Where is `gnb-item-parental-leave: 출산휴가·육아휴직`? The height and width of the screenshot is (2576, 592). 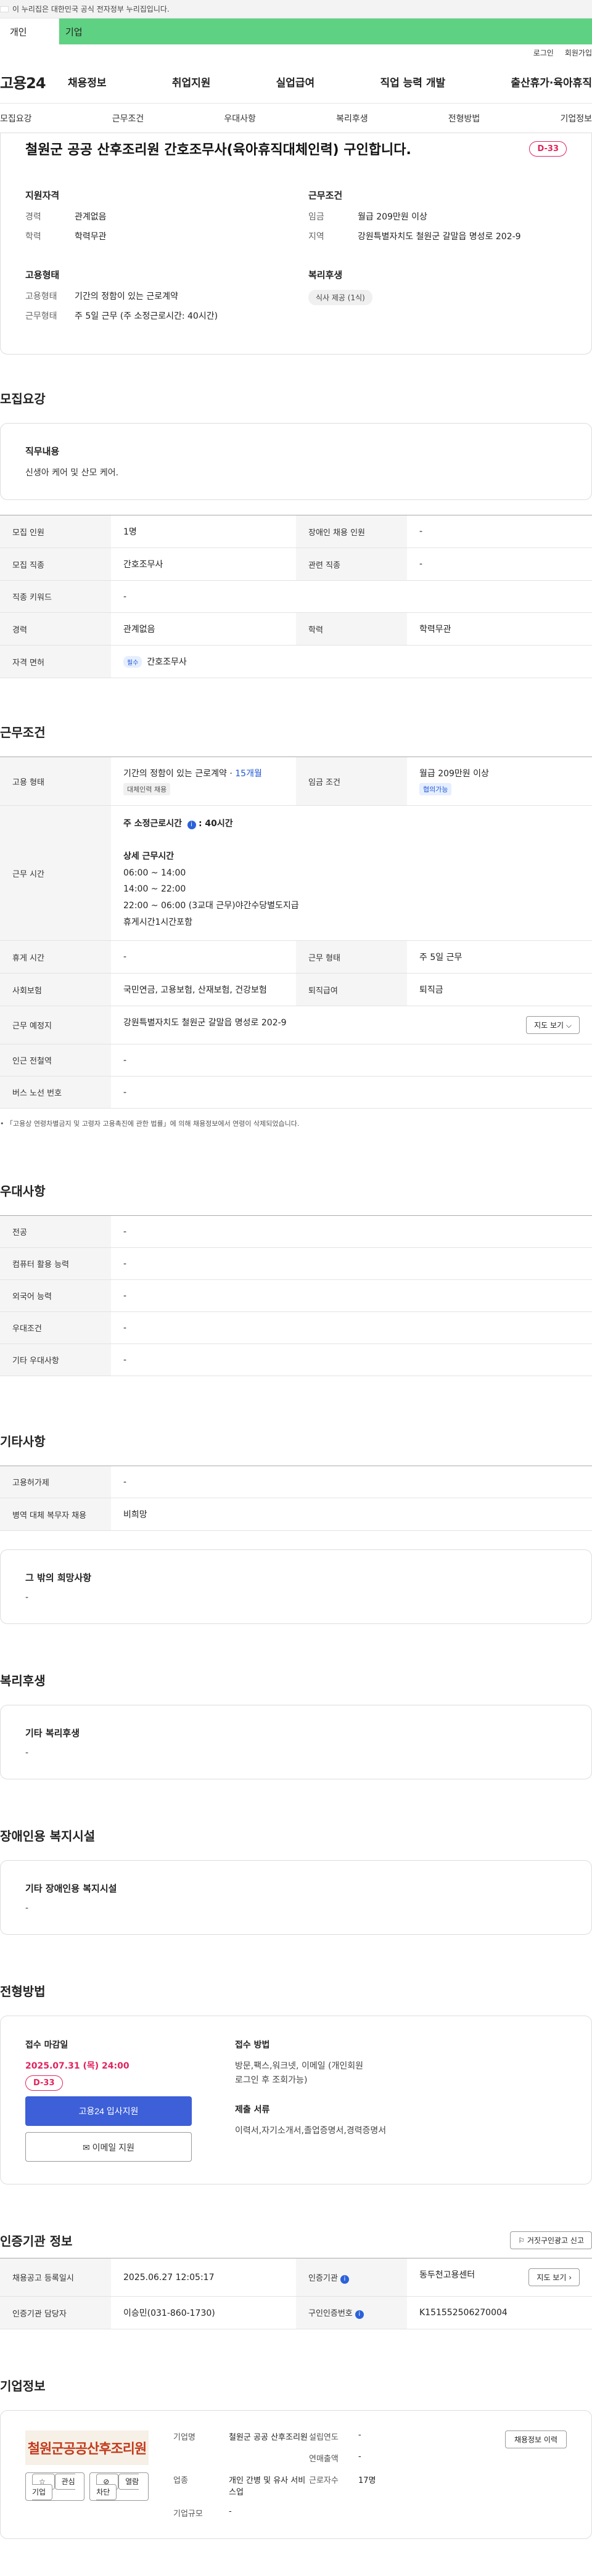
gnb-item-parental-leave: 출산휴가·육아휴직 is located at coordinates (552, 81).